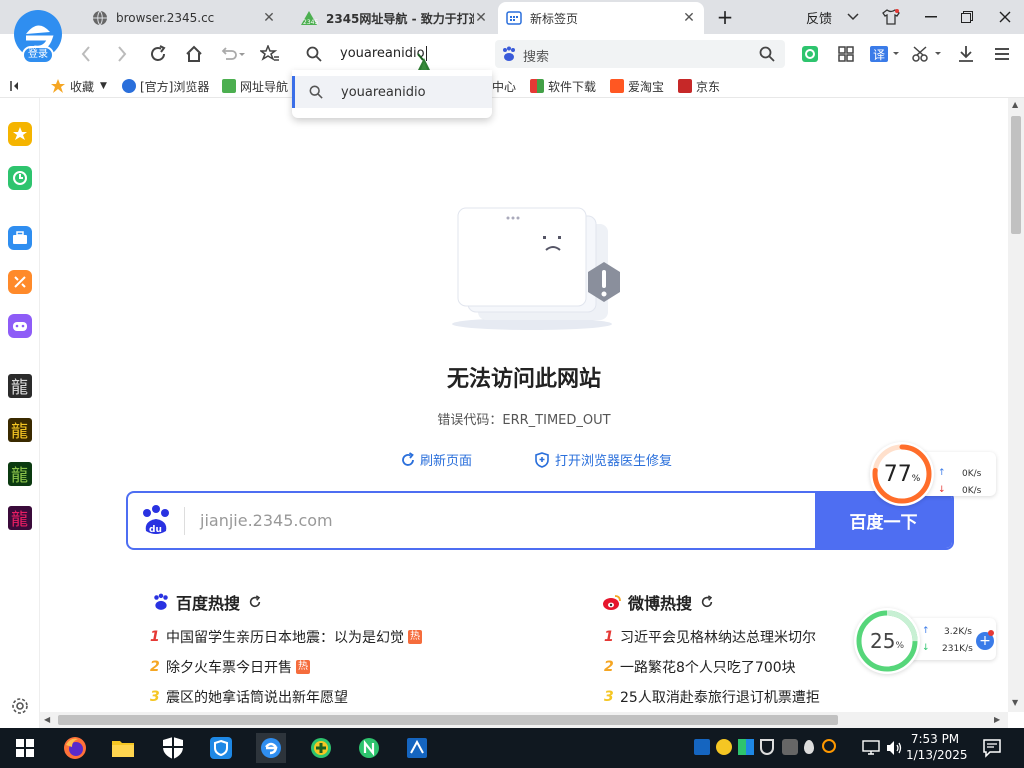 The width and height of the screenshot is (1024, 768). I want to click on search-submit-icon, so click(767, 54).